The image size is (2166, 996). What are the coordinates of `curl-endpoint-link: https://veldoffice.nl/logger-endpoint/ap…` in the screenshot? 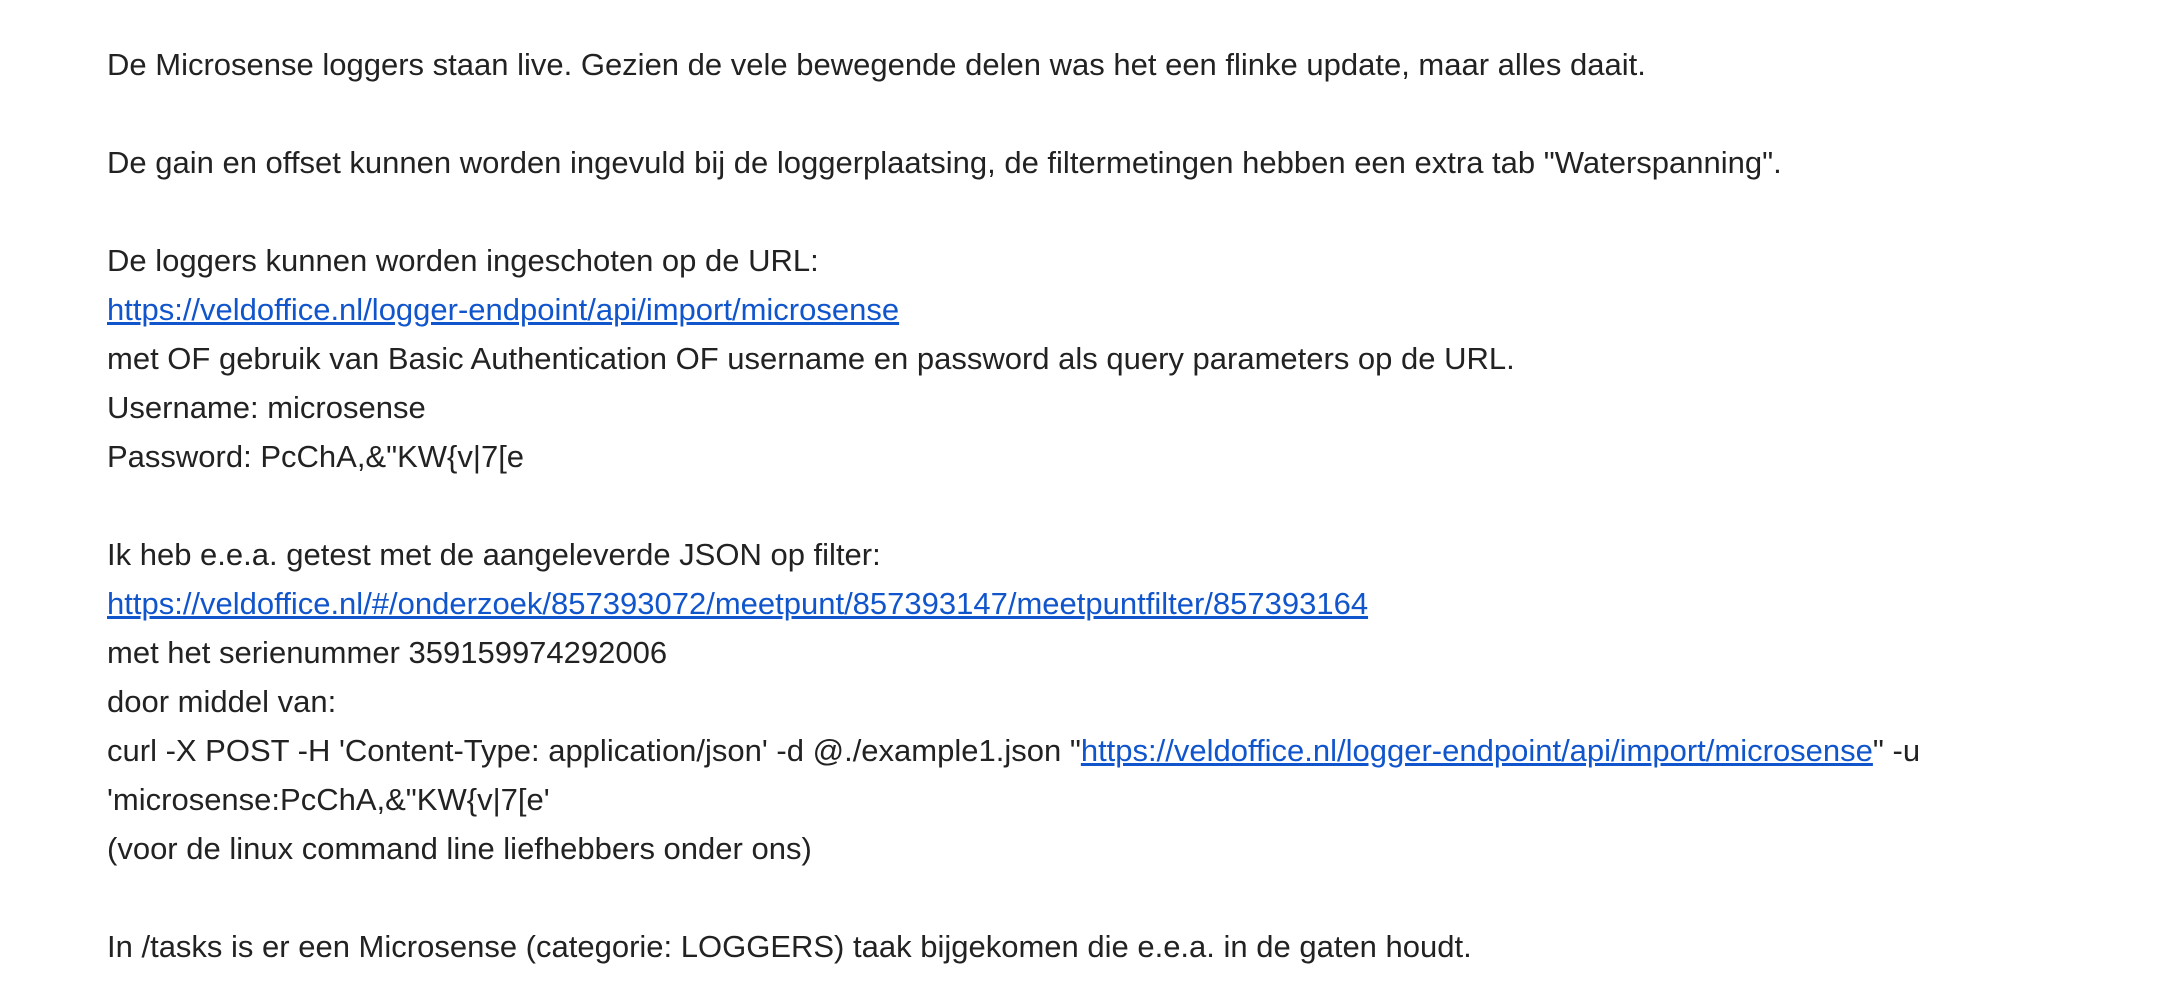 It's located at (1477, 750).